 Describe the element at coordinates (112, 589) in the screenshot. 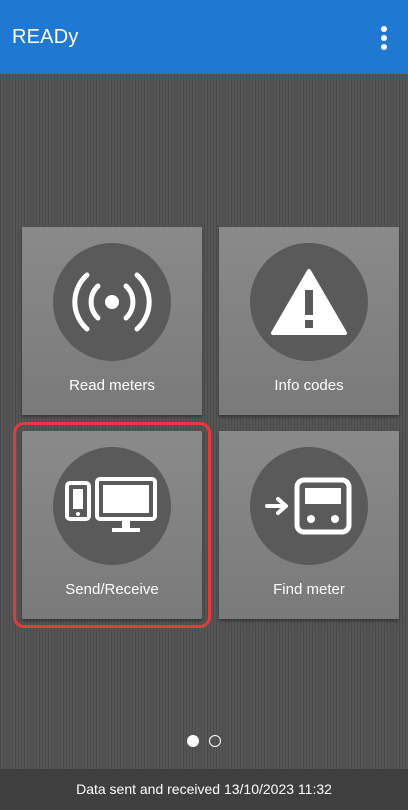

I see `tile-label-send-receive: Send/Receive` at that location.